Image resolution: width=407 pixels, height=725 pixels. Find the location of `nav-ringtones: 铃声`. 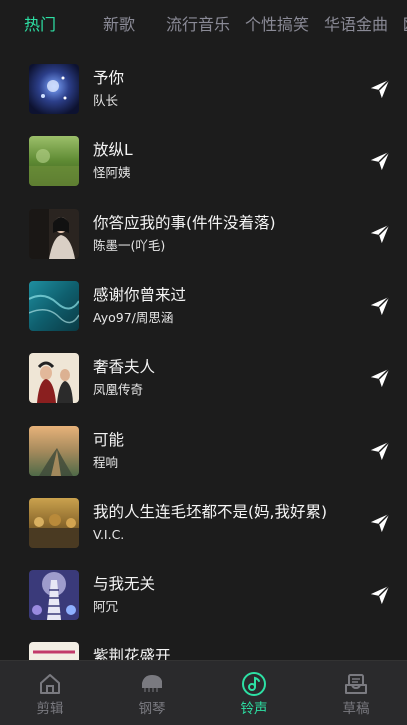

nav-ringtones: 铃声 is located at coordinates (254, 693).